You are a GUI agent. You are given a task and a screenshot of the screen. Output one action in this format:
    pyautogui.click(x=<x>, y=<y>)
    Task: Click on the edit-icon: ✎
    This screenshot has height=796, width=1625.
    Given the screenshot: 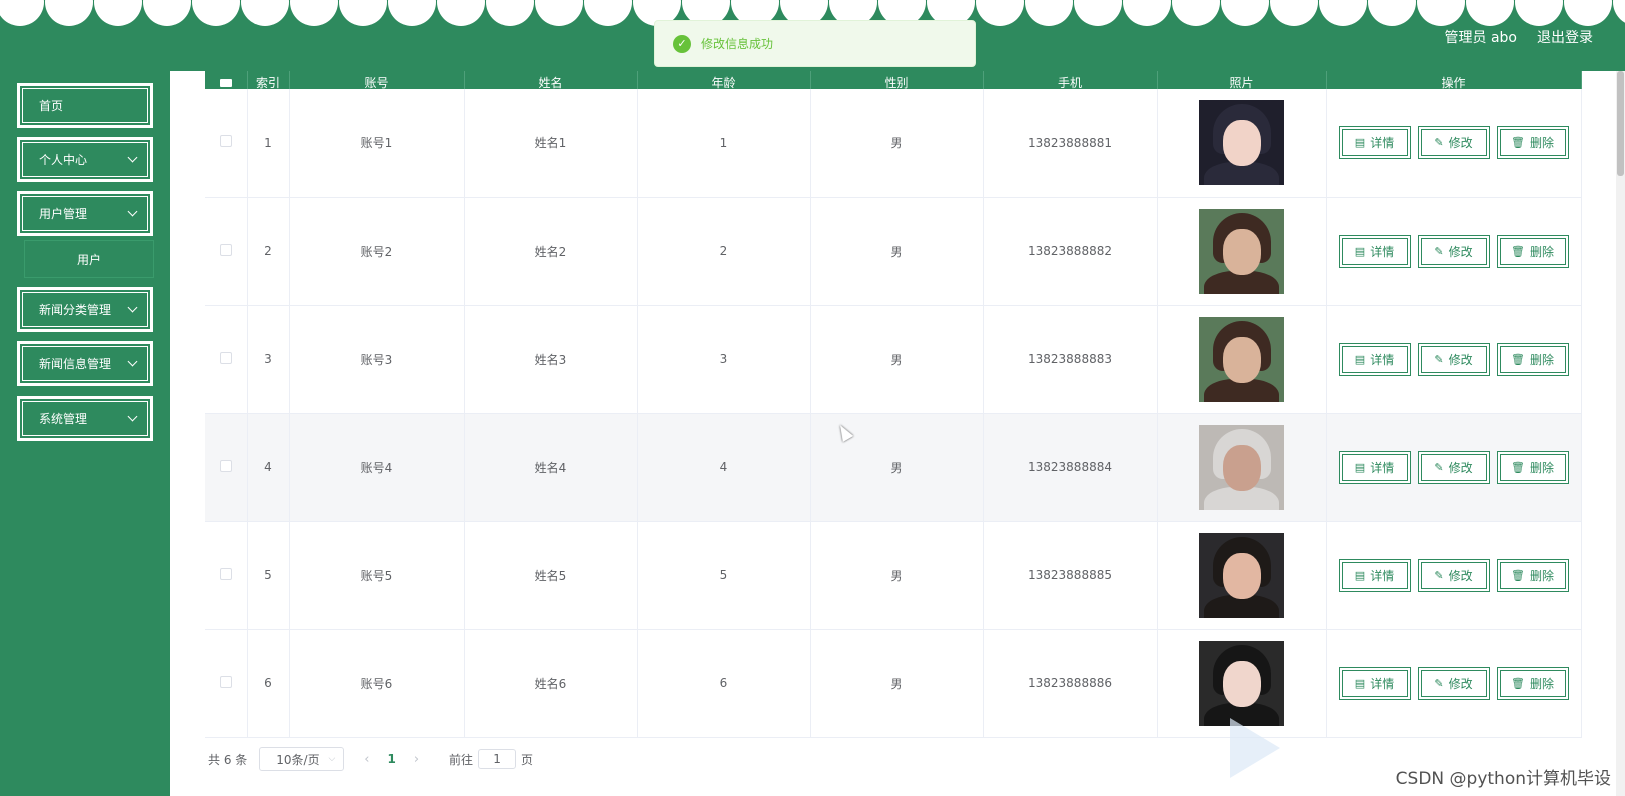 What is the action you would take?
    pyautogui.click(x=1439, y=683)
    